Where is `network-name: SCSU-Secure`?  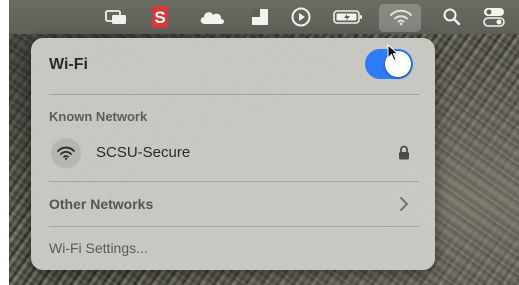 network-name: SCSU-Secure is located at coordinates (143, 152).